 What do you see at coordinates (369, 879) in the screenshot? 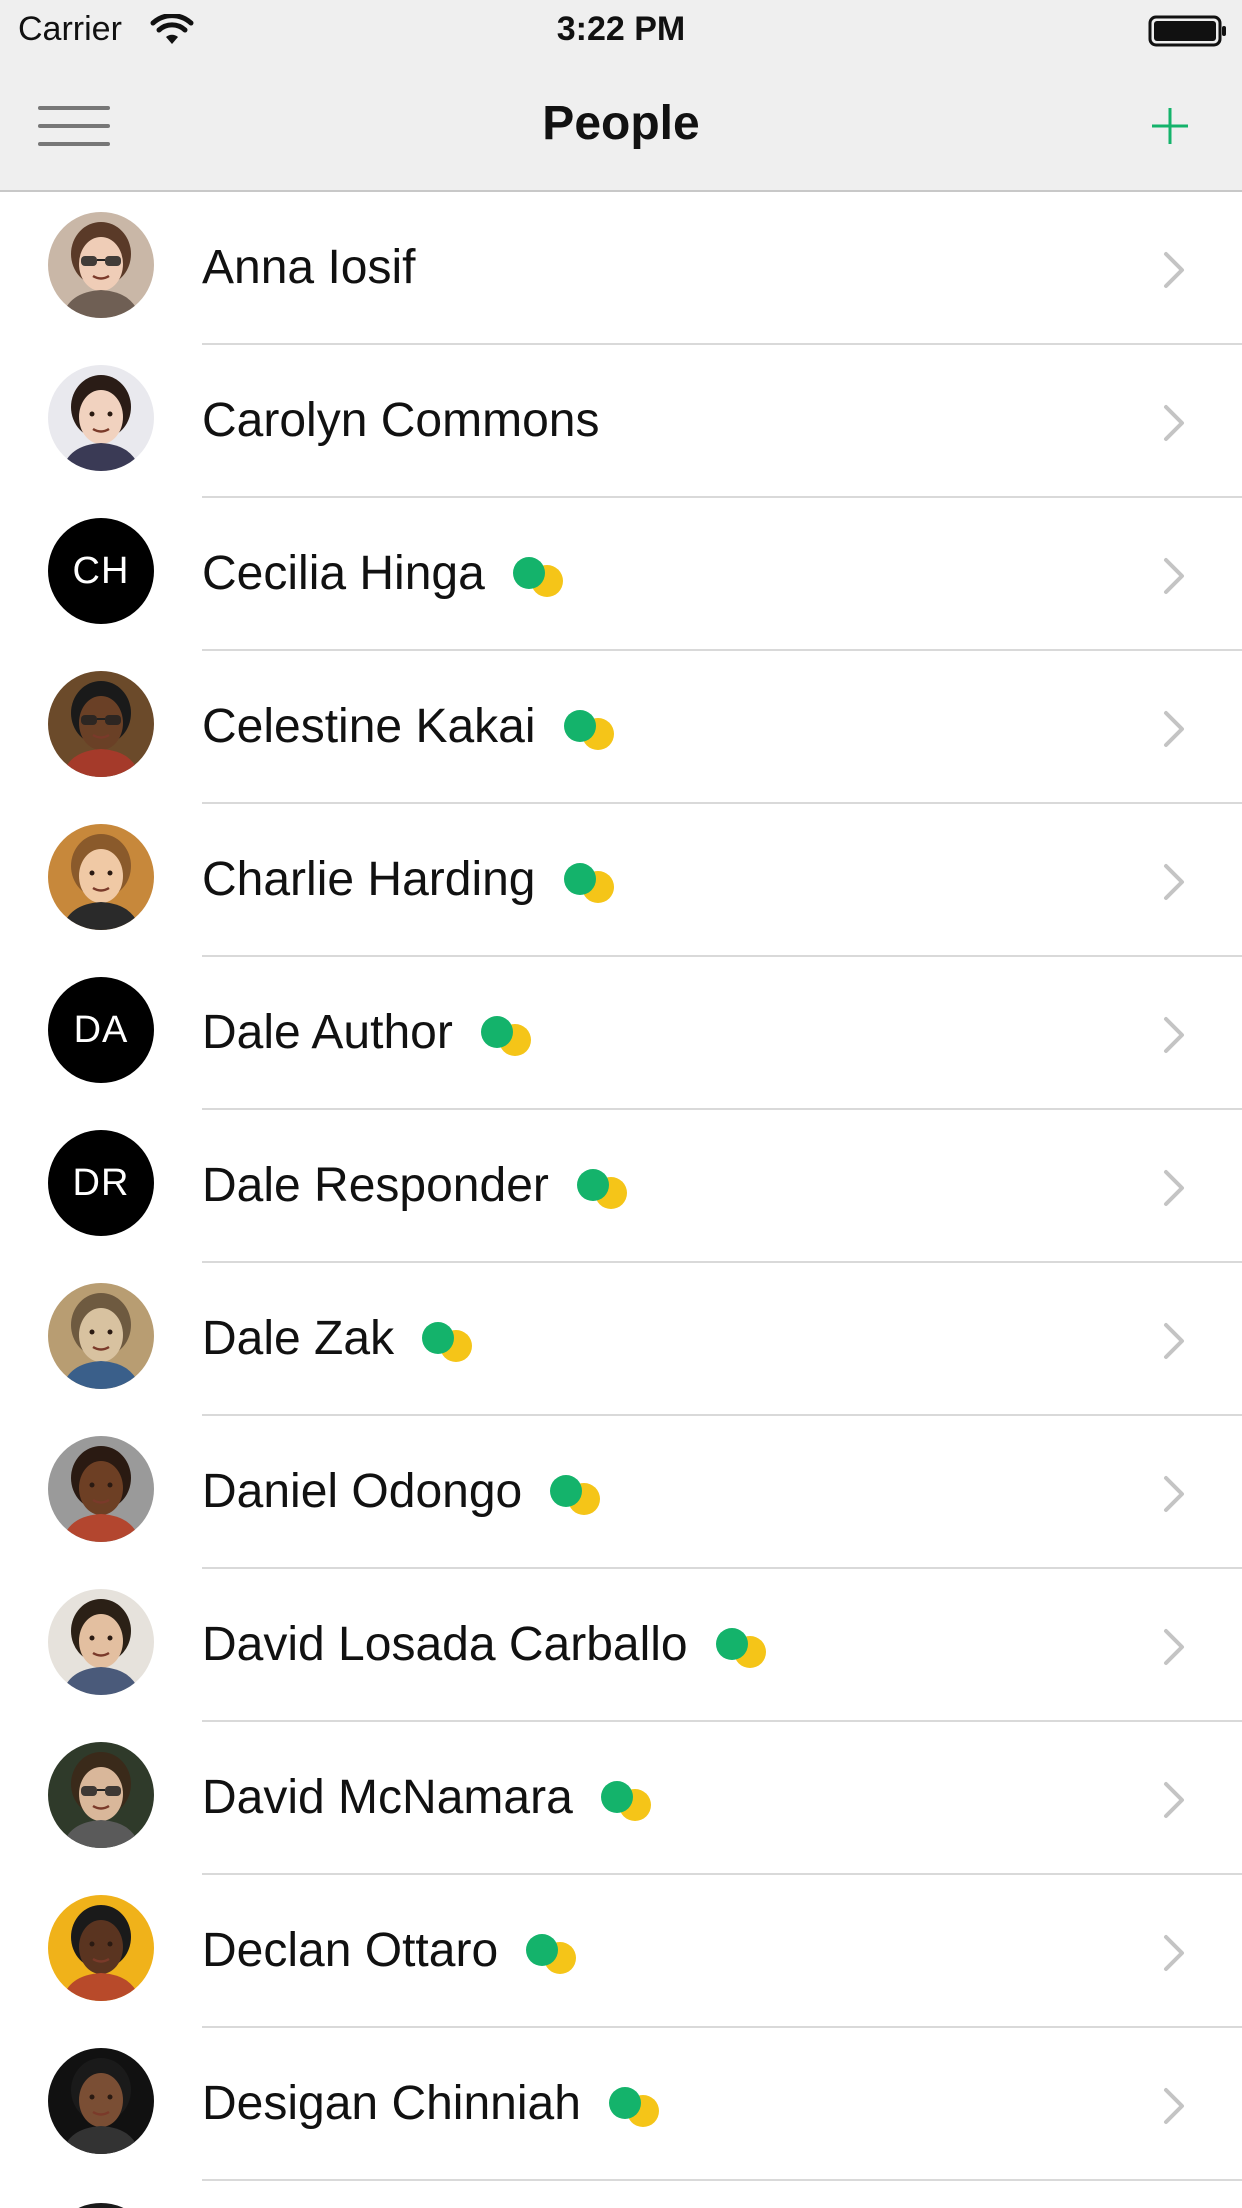
I see `person-name: Charlie Harding` at bounding box center [369, 879].